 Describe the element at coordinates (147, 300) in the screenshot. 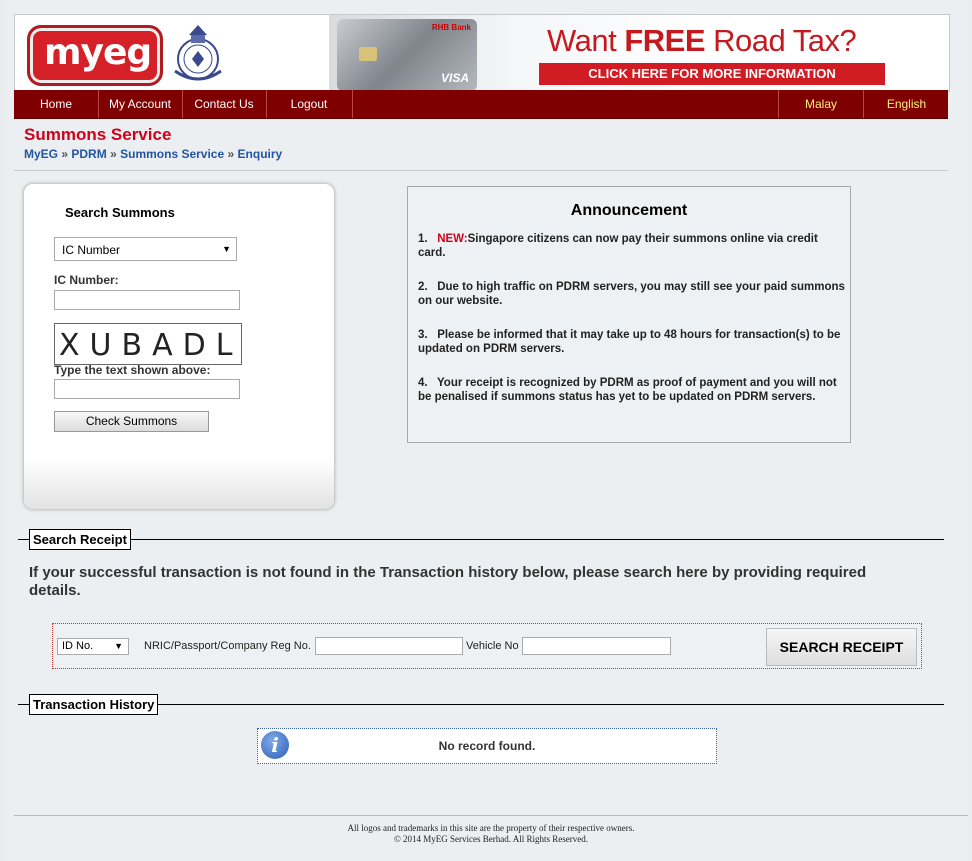

I see `ic-number-input` at that location.